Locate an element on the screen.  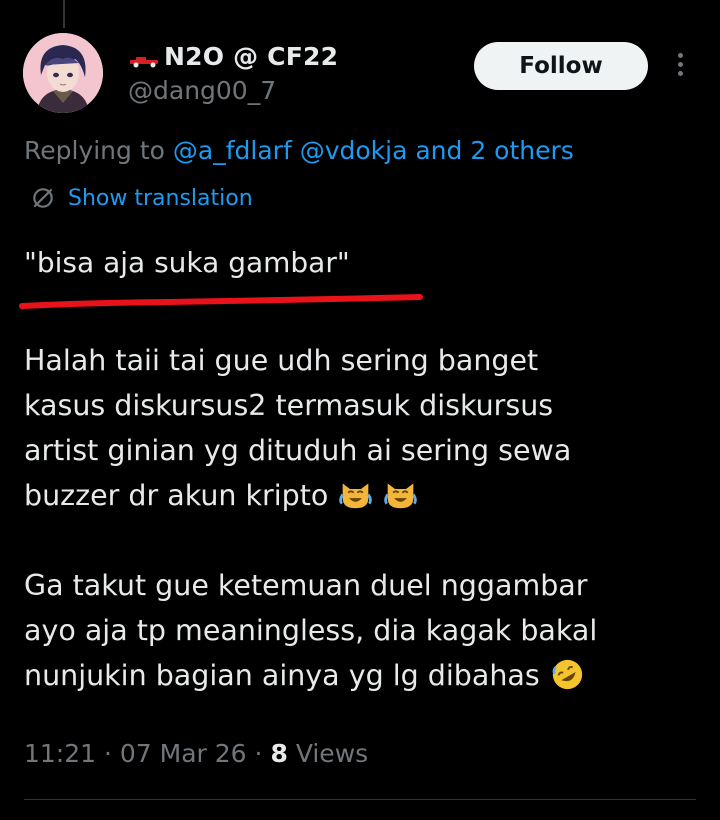
thread-connector-line is located at coordinates (64, 14).